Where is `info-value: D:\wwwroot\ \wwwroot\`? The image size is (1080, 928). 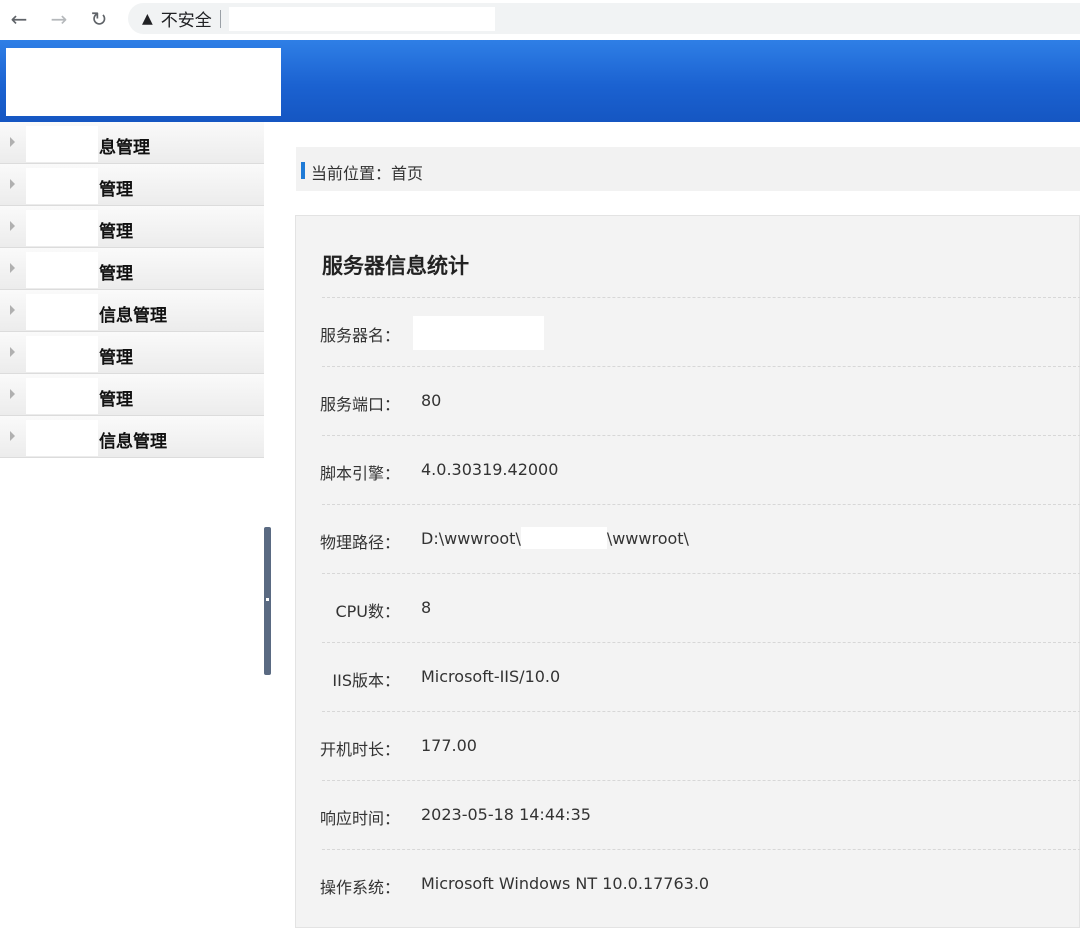 info-value: D:\wwwroot\ \wwwroot\ is located at coordinates (555, 538).